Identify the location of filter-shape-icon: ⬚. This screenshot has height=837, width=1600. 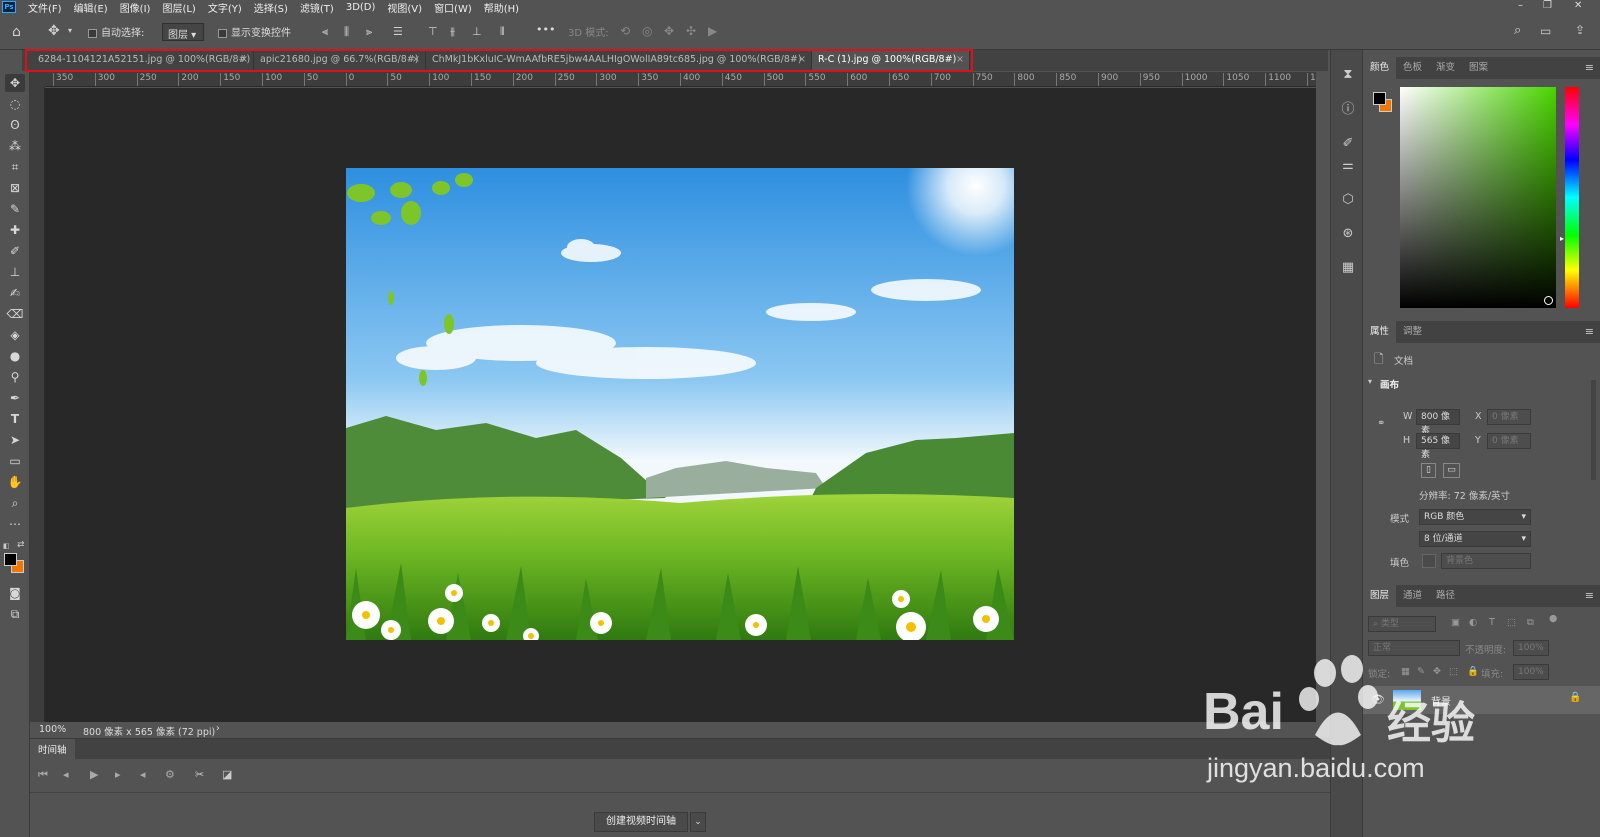
(1511, 622).